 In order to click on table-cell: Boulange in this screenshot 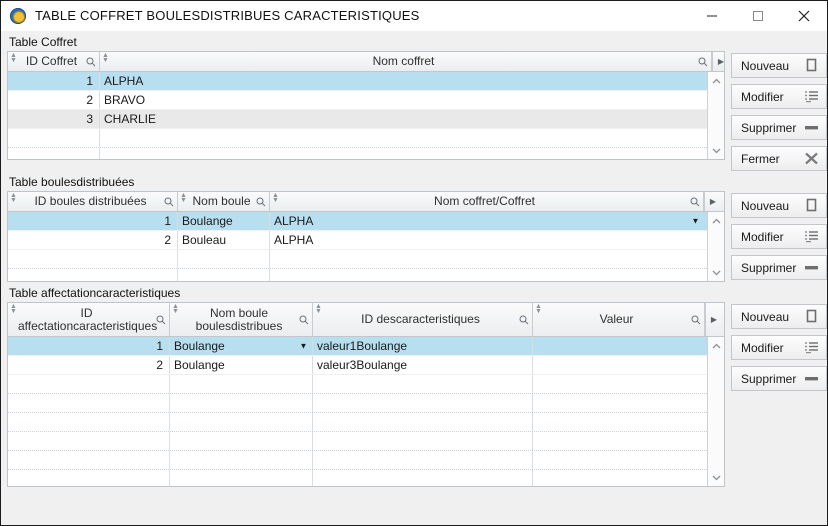, I will do `click(224, 221)`.